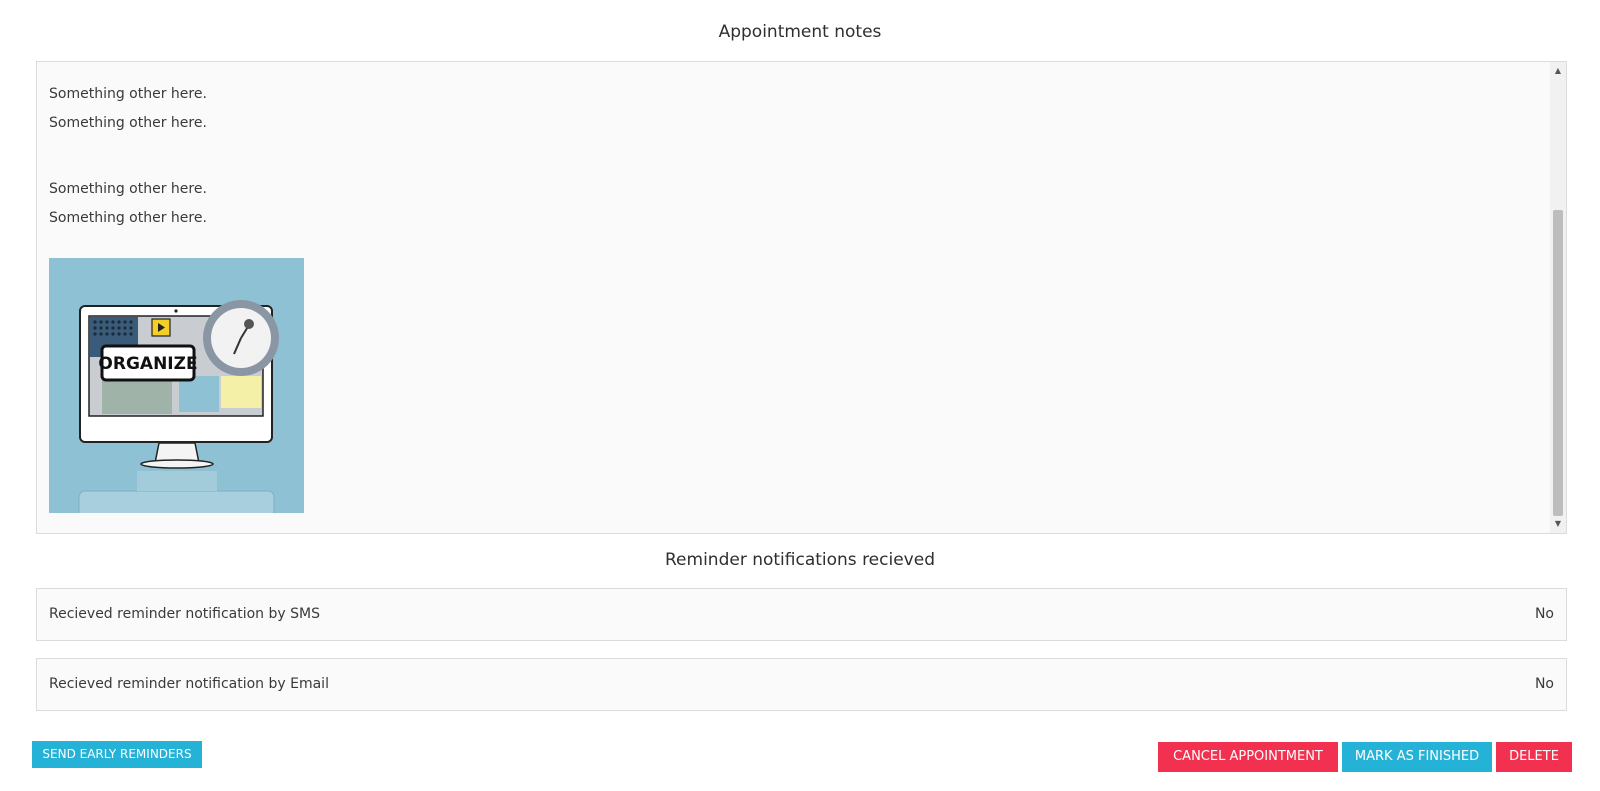  What do you see at coordinates (1417, 757) in the screenshot?
I see `mark-as-finished-button: MARK AS FINISHED` at bounding box center [1417, 757].